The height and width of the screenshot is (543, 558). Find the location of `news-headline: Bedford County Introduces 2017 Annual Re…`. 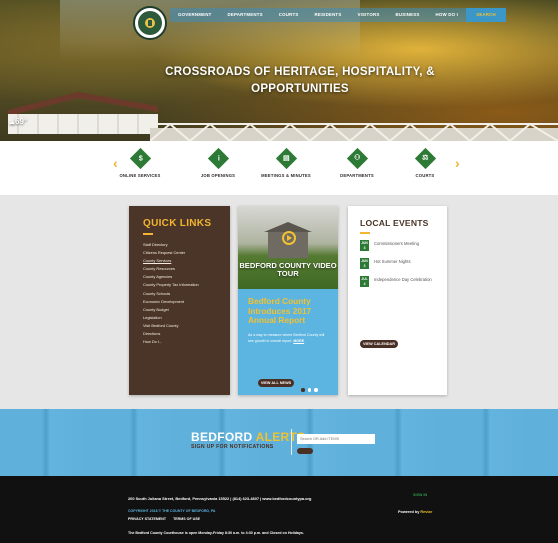

news-headline: Bedford County Introduces 2017 Annual Re… is located at coordinates (288, 311).